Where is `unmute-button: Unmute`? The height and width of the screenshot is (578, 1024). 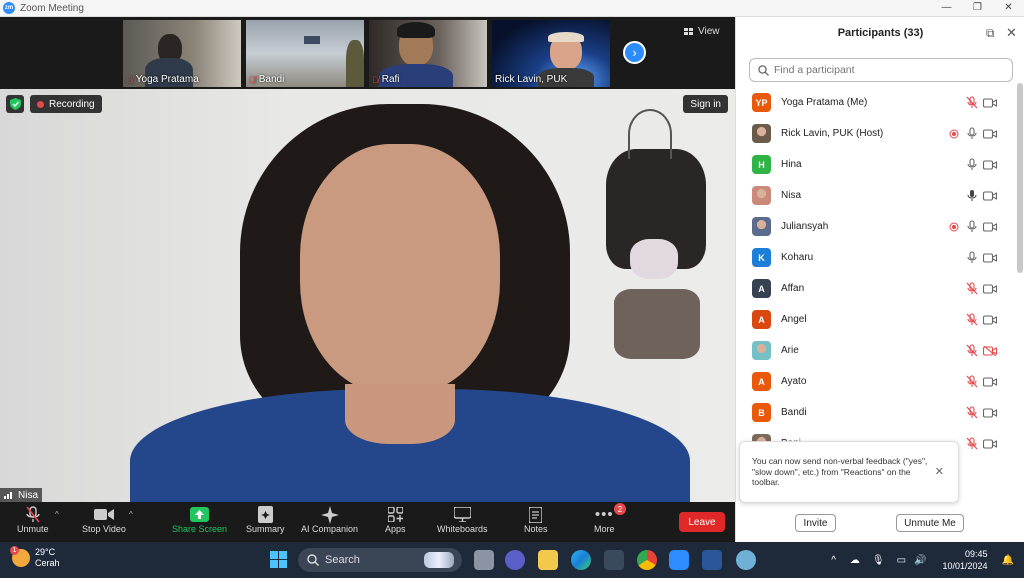
unmute-button: Unmute is located at coordinates (33, 519).